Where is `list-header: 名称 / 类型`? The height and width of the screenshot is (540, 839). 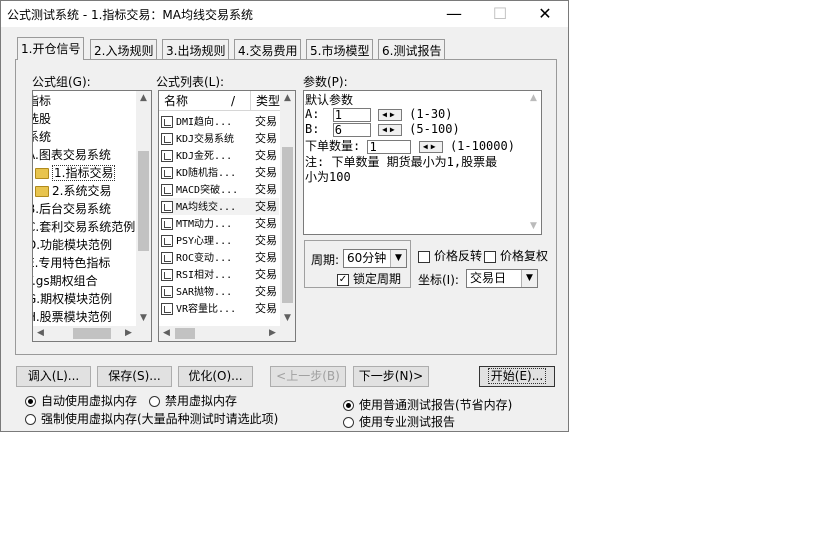 list-header: 名称 / 类型 is located at coordinates (220, 101).